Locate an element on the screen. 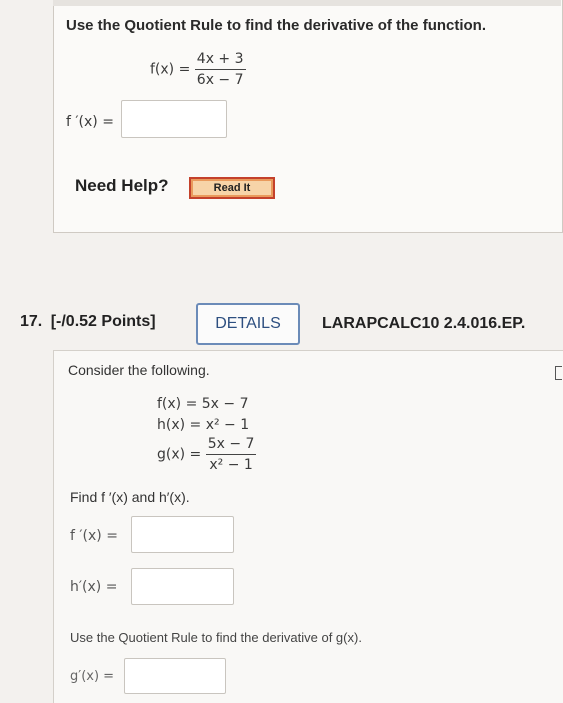 Image resolution: width=563 pixels, height=703 pixels. g-numerator: 5x − 7 is located at coordinates (231, 444).